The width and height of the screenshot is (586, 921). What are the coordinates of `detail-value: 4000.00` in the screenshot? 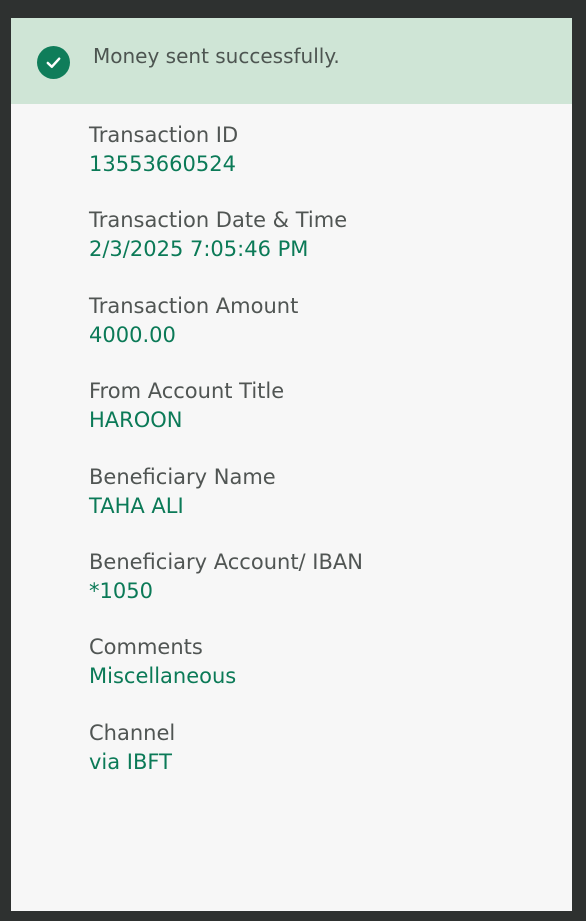 It's located at (132, 334).